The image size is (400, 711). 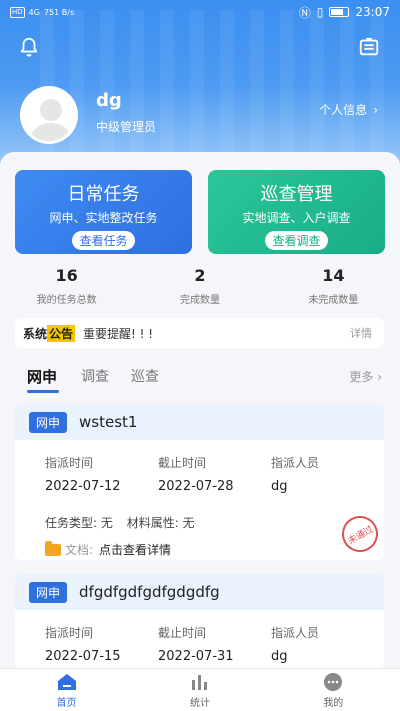 What do you see at coordinates (103, 218) in the screenshot?
I see `daily-task-subtitle: 网申、实地整改任务` at bounding box center [103, 218].